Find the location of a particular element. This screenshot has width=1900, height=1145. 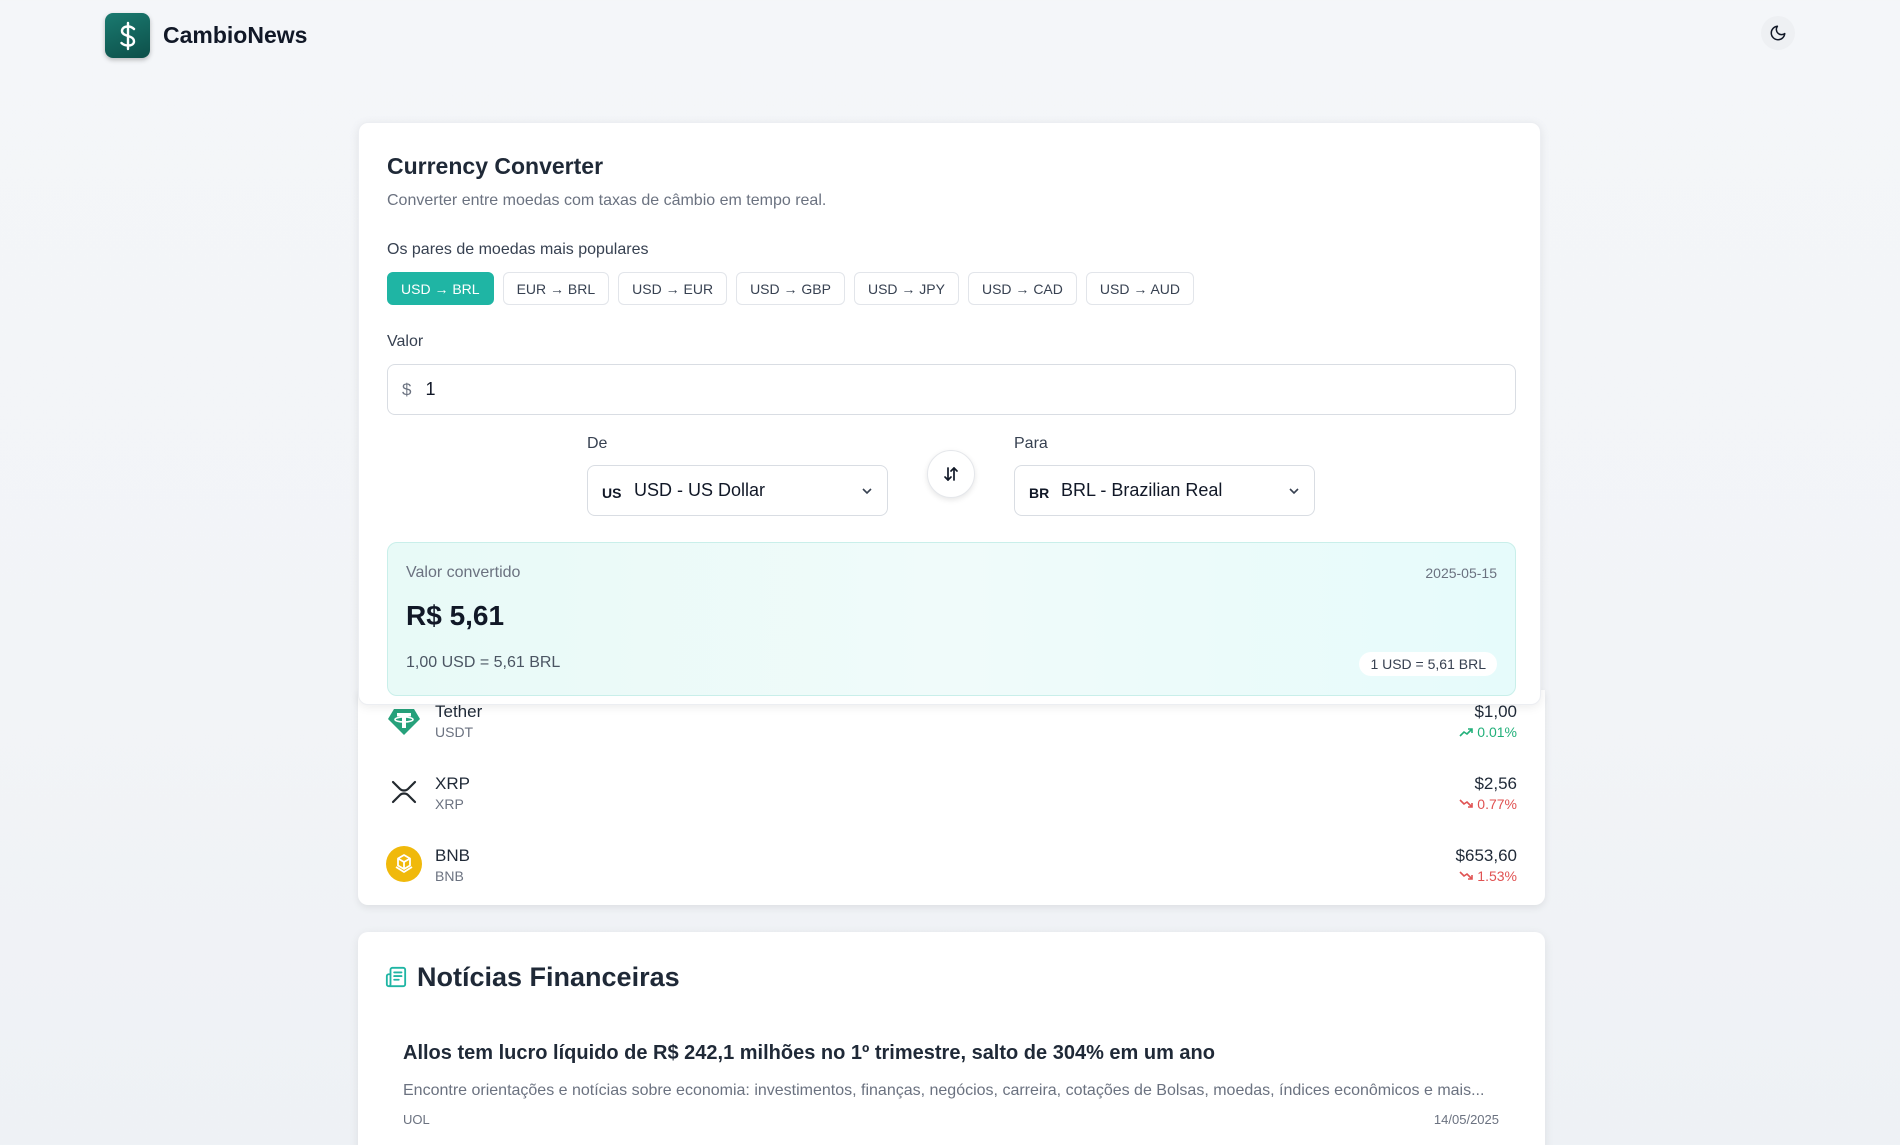

from-currency-code: US is located at coordinates (612, 492).